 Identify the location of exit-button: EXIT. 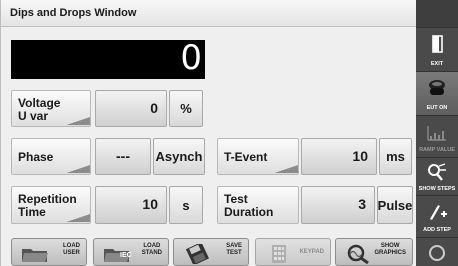
(437, 50).